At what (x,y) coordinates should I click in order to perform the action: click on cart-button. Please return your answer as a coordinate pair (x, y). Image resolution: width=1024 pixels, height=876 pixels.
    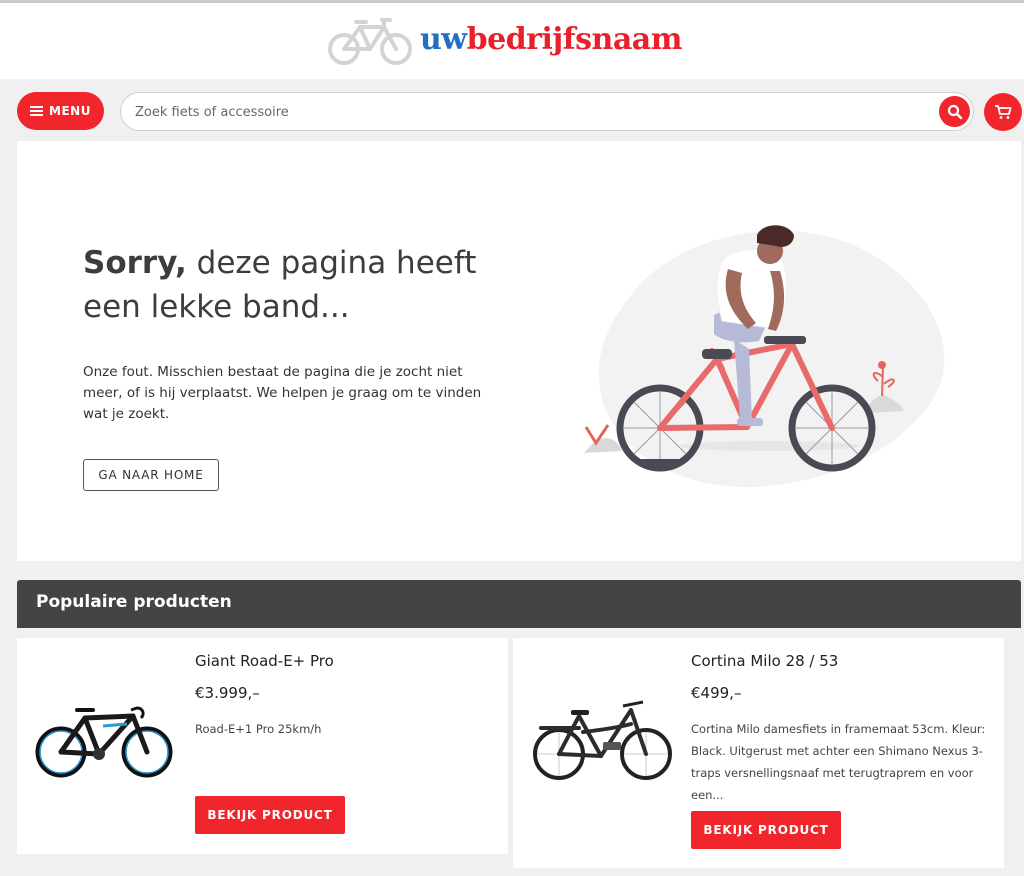
    Looking at the image, I should click on (1003, 112).